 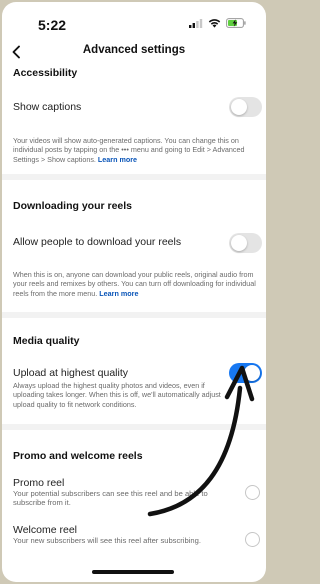 What do you see at coordinates (133, 572) in the screenshot?
I see `home-indicator` at bounding box center [133, 572].